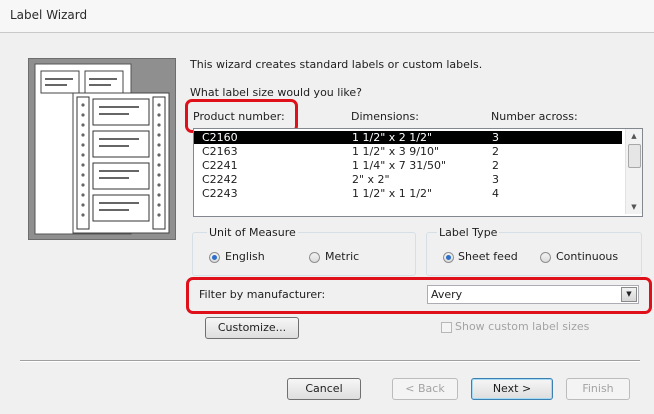  Describe the element at coordinates (419, 295) in the screenshot. I see `filter-highlight` at that location.